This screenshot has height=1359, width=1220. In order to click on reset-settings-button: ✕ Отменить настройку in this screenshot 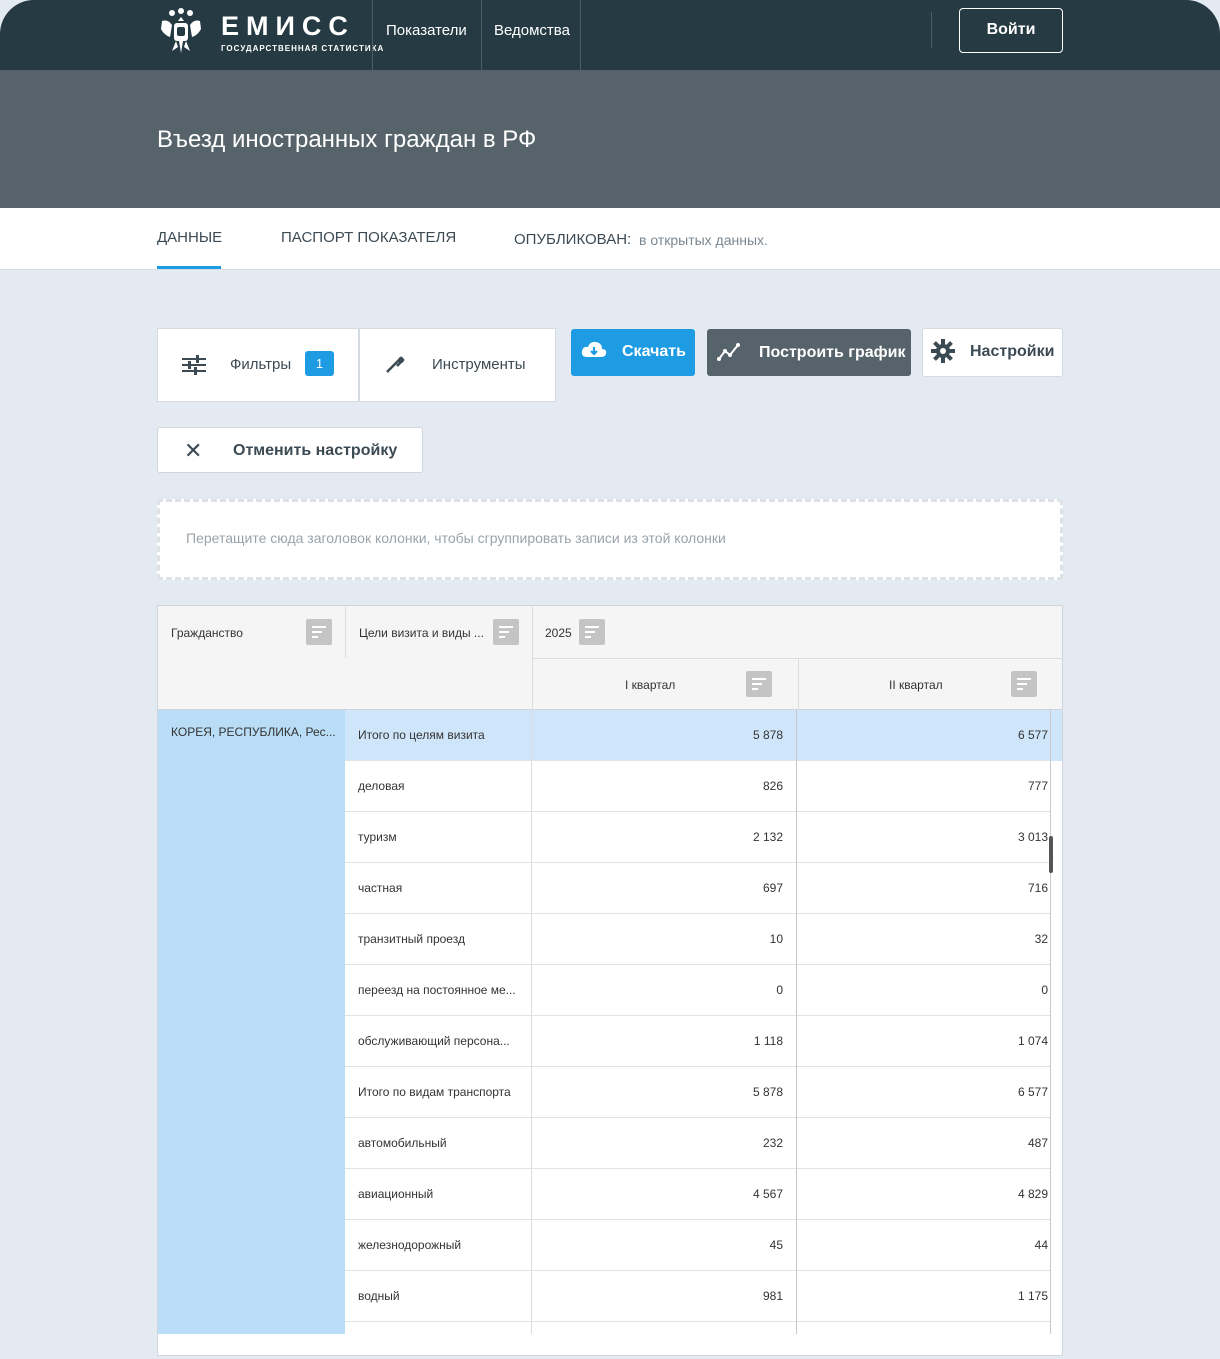, I will do `click(290, 450)`.